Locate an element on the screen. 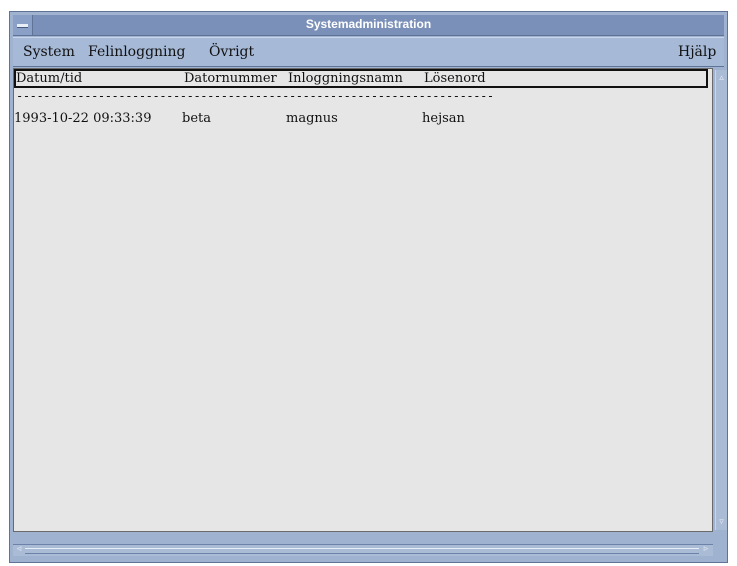 The height and width of the screenshot is (566, 737). table-row: 1993-10-22 09:33:39 beta magnus hejsan is located at coordinates (361, 120).